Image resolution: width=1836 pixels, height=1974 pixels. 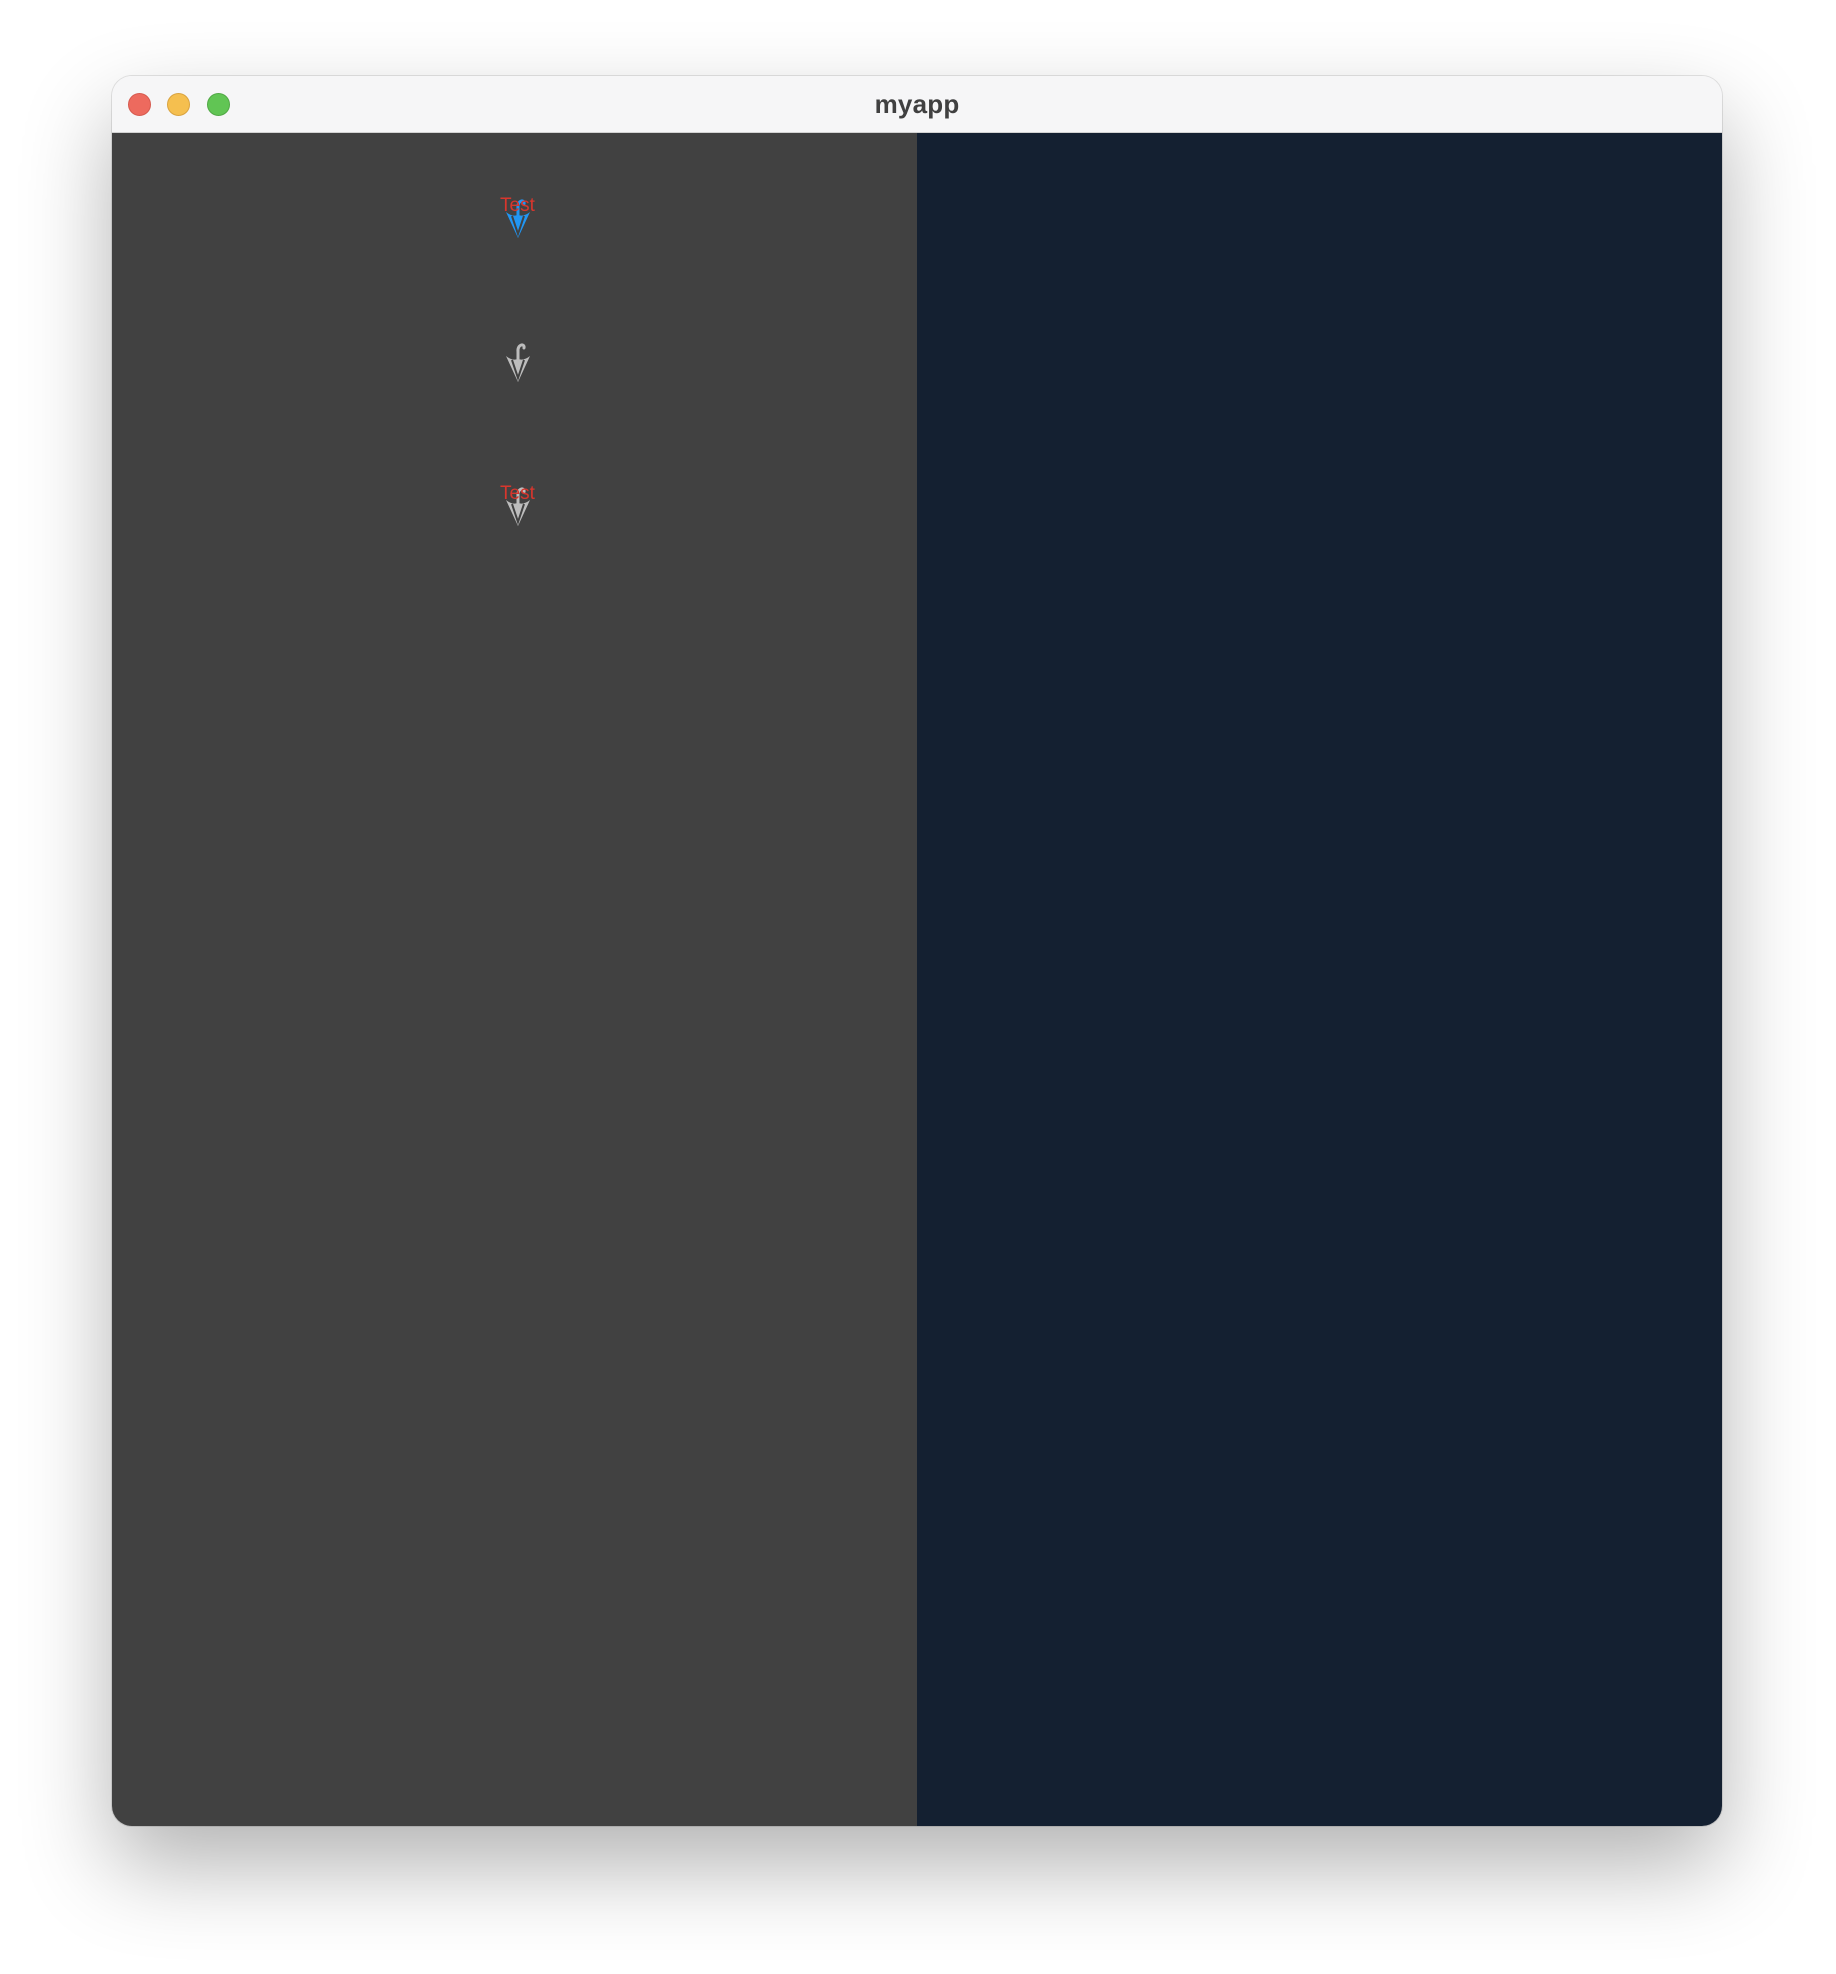 What do you see at coordinates (516, 220) in the screenshot?
I see `umbrella-item-1: Test` at bounding box center [516, 220].